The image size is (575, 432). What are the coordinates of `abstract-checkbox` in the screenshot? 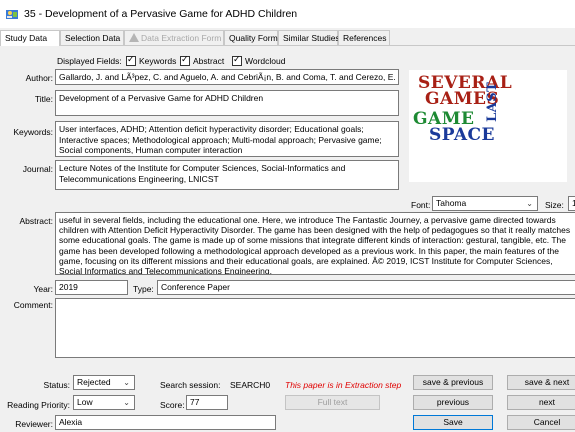 It's located at (185, 60).